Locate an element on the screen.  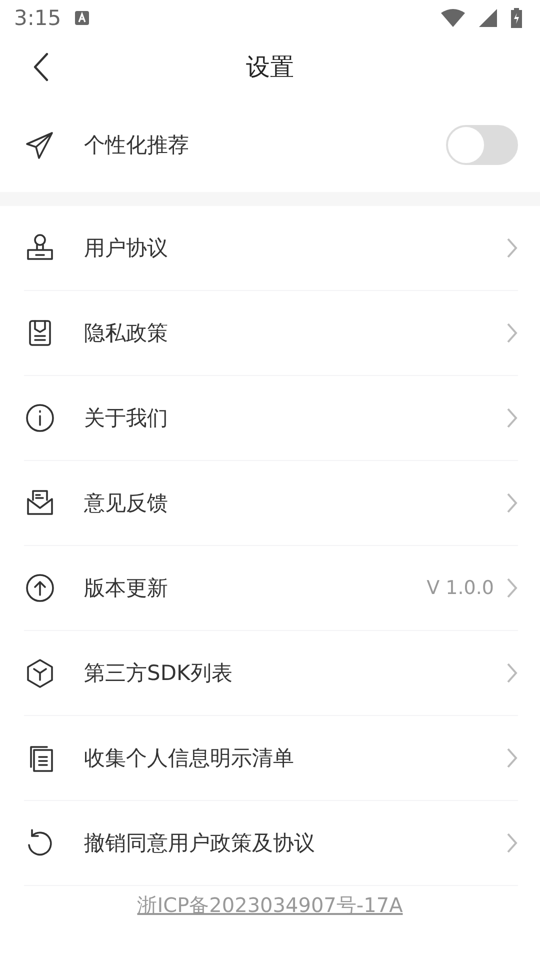
version-text: V 1.0.0 is located at coordinates (460, 588).